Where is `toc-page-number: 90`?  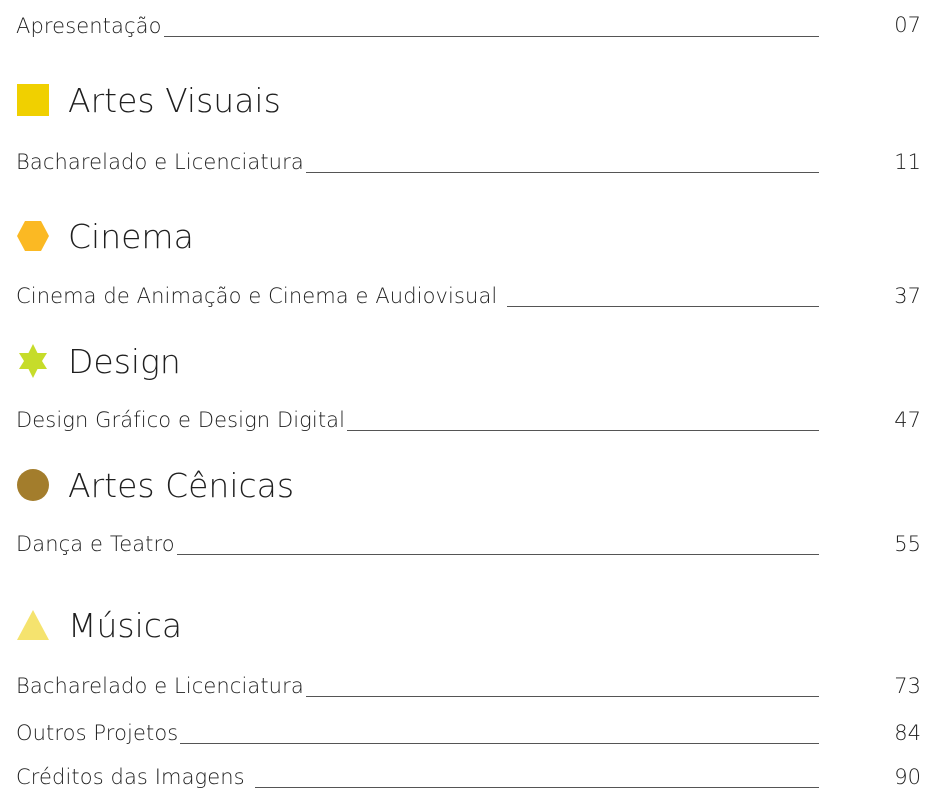 toc-page-number: 90 is located at coordinates (907, 777).